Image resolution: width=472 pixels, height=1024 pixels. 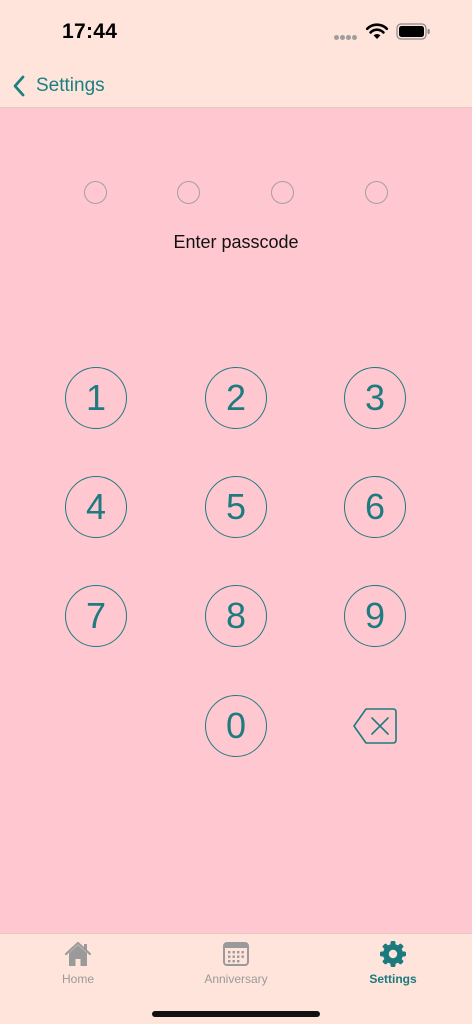 I want to click on tab-anniversary: Anniversary, so click(x=236, y=964).